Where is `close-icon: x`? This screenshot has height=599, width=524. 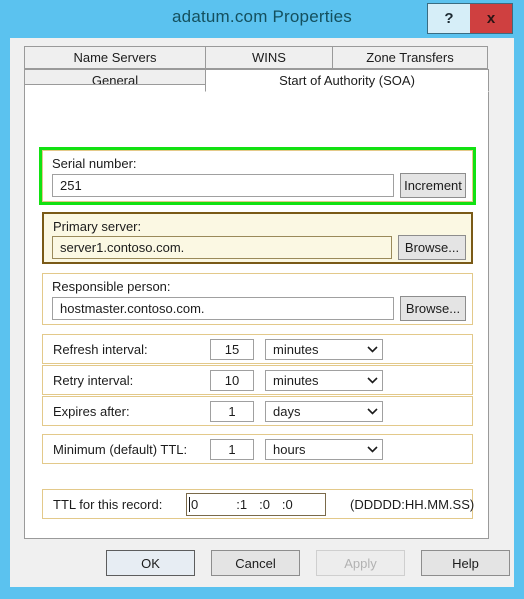 close-icon: x is located at coordinates (491, 18).